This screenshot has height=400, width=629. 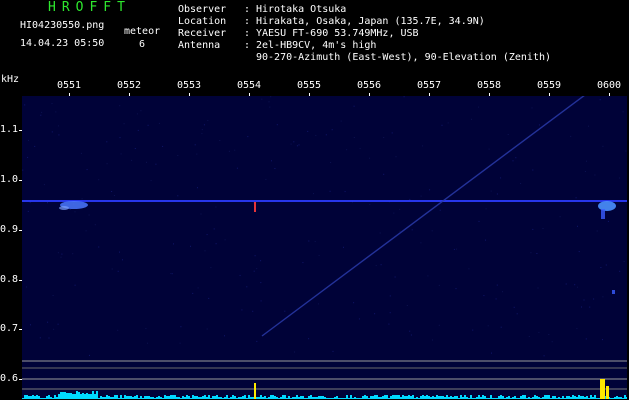 What do you see at coordinates (549, 85) in the screenshot?
I see `x-tick-label: 0559` at bounding box center [549, 85].